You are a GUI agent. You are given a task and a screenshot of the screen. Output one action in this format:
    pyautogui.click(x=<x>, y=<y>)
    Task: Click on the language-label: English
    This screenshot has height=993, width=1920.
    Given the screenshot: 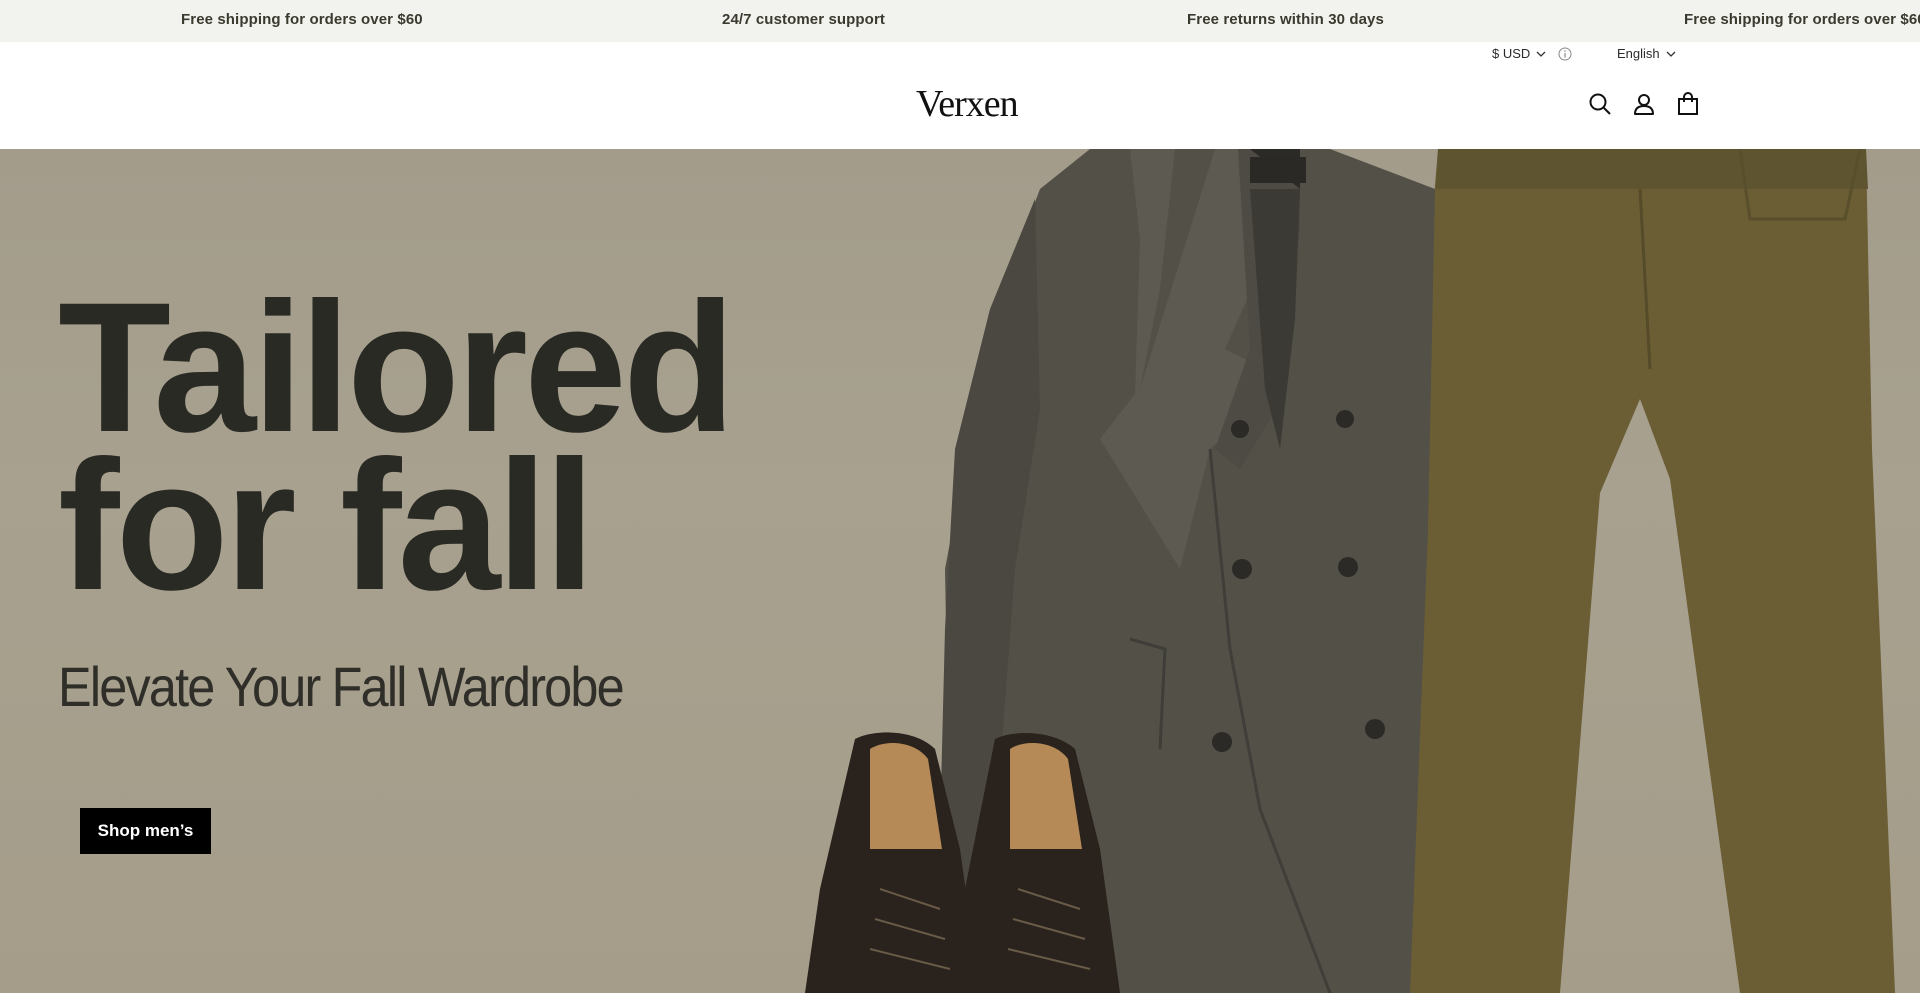 What is the action you would take?
    pyautogui.click(x=1638, y=53)
    